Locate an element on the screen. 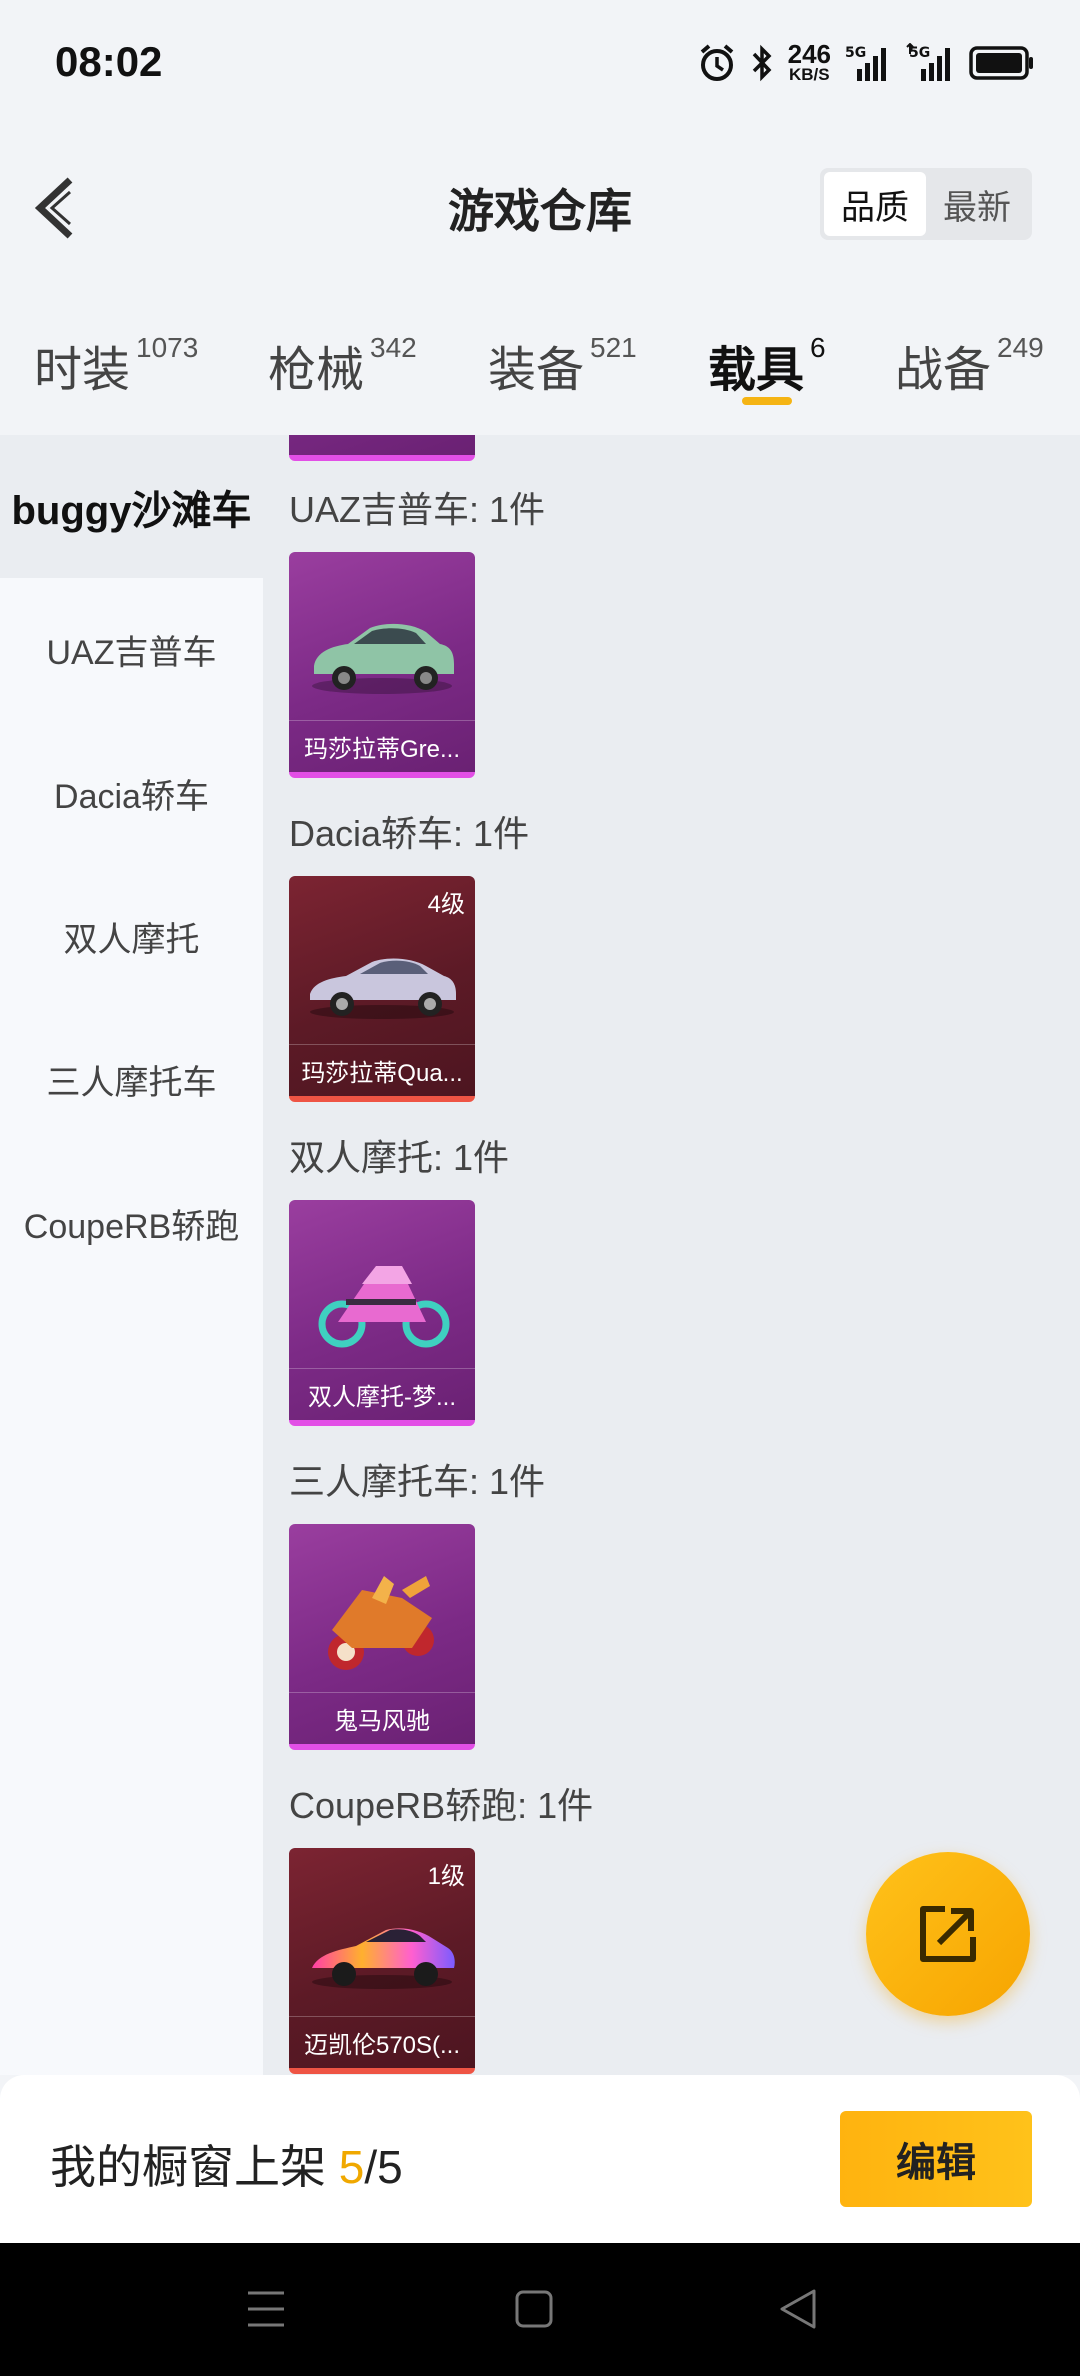  edit-button: 编辑 is located at coordinates (936, 2159).